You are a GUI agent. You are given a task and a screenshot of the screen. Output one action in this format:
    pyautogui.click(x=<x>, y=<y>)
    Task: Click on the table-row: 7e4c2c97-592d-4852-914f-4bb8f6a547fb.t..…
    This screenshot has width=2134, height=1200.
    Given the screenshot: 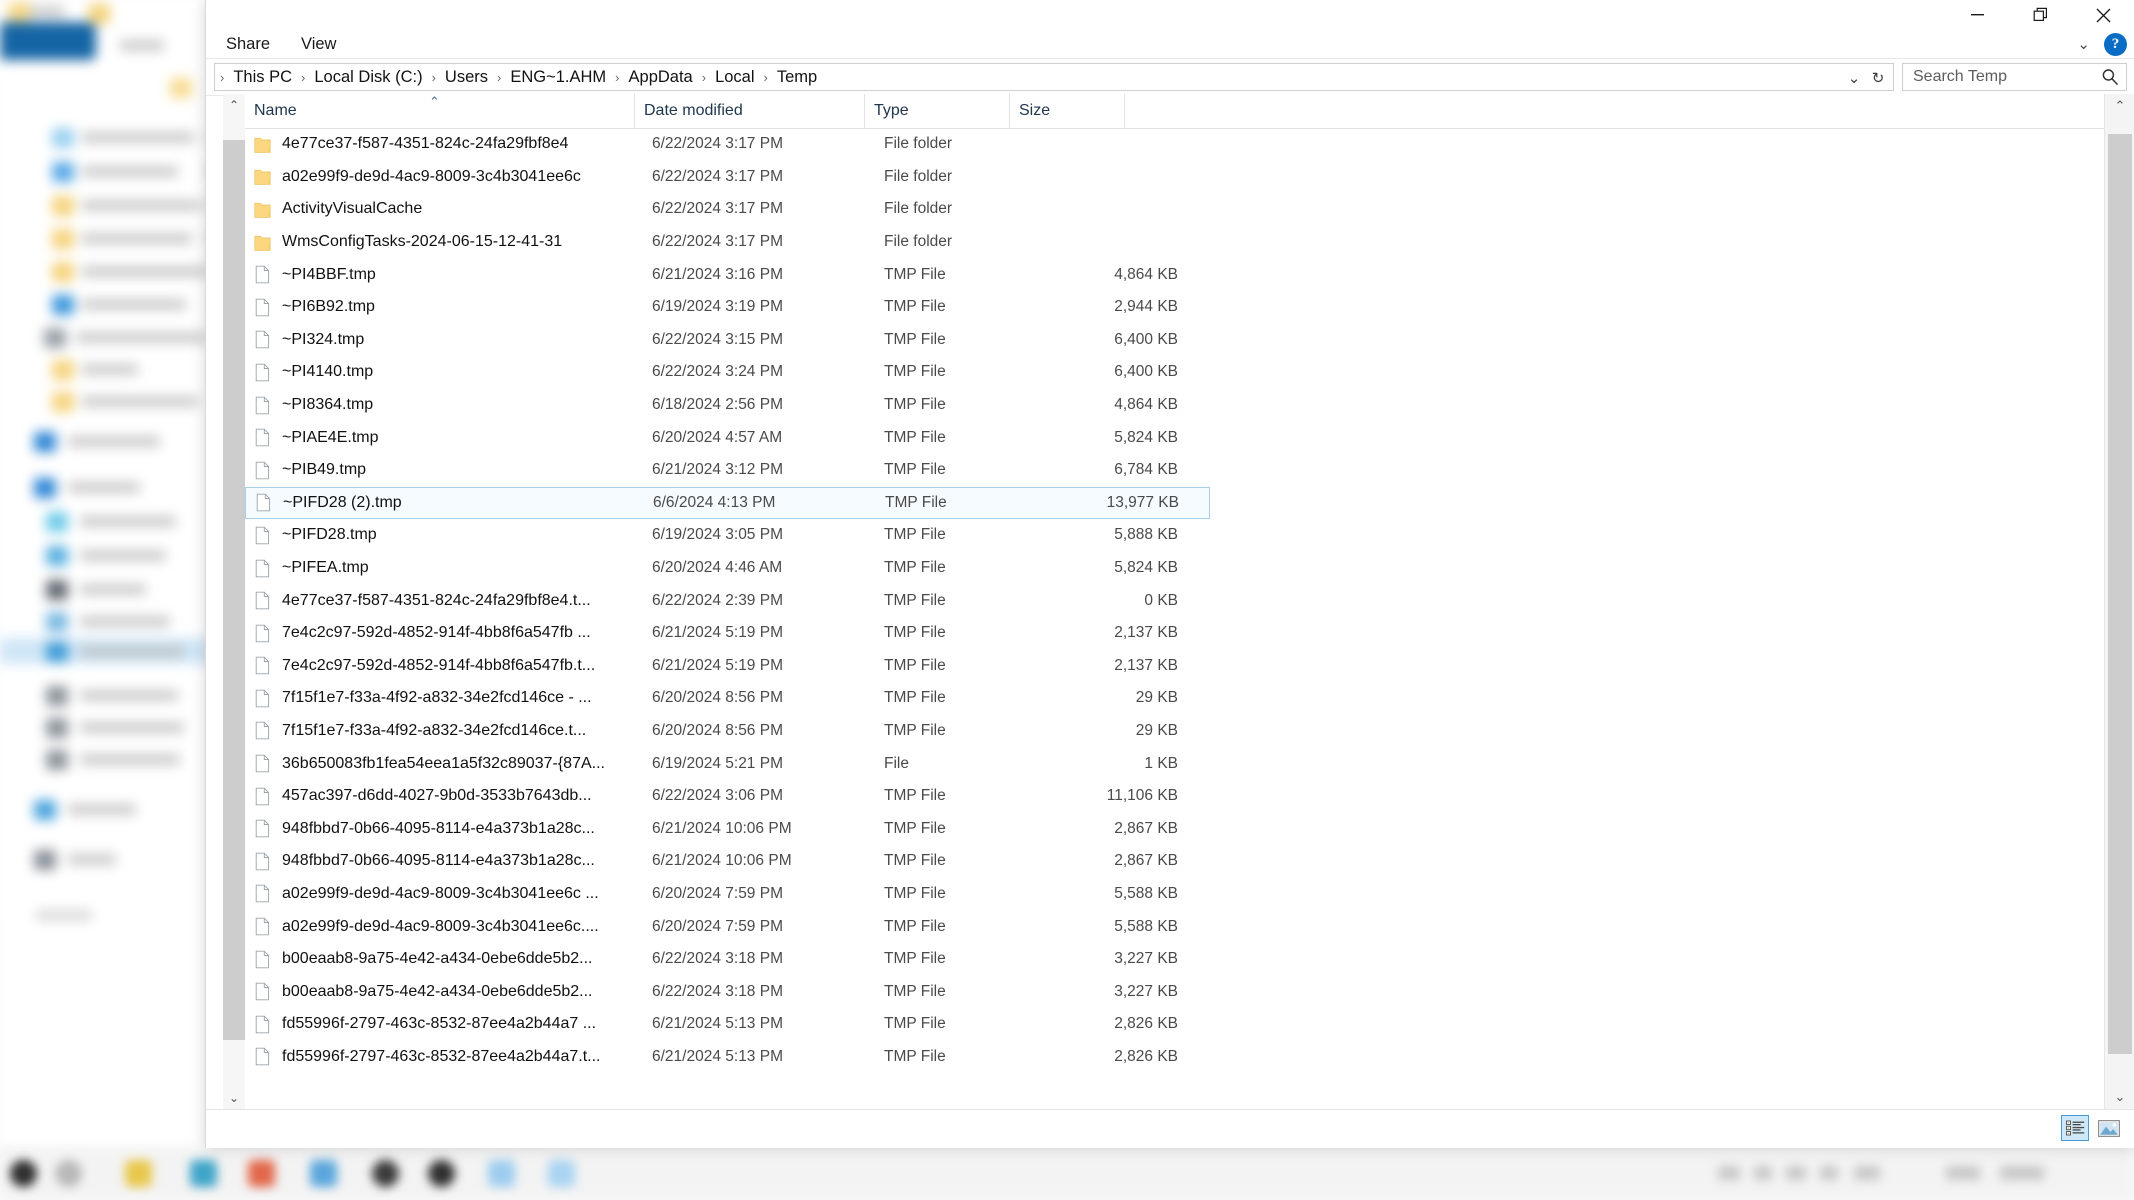 What is the action you would take?
    pyautogui.click(x=1175, y=666)
    